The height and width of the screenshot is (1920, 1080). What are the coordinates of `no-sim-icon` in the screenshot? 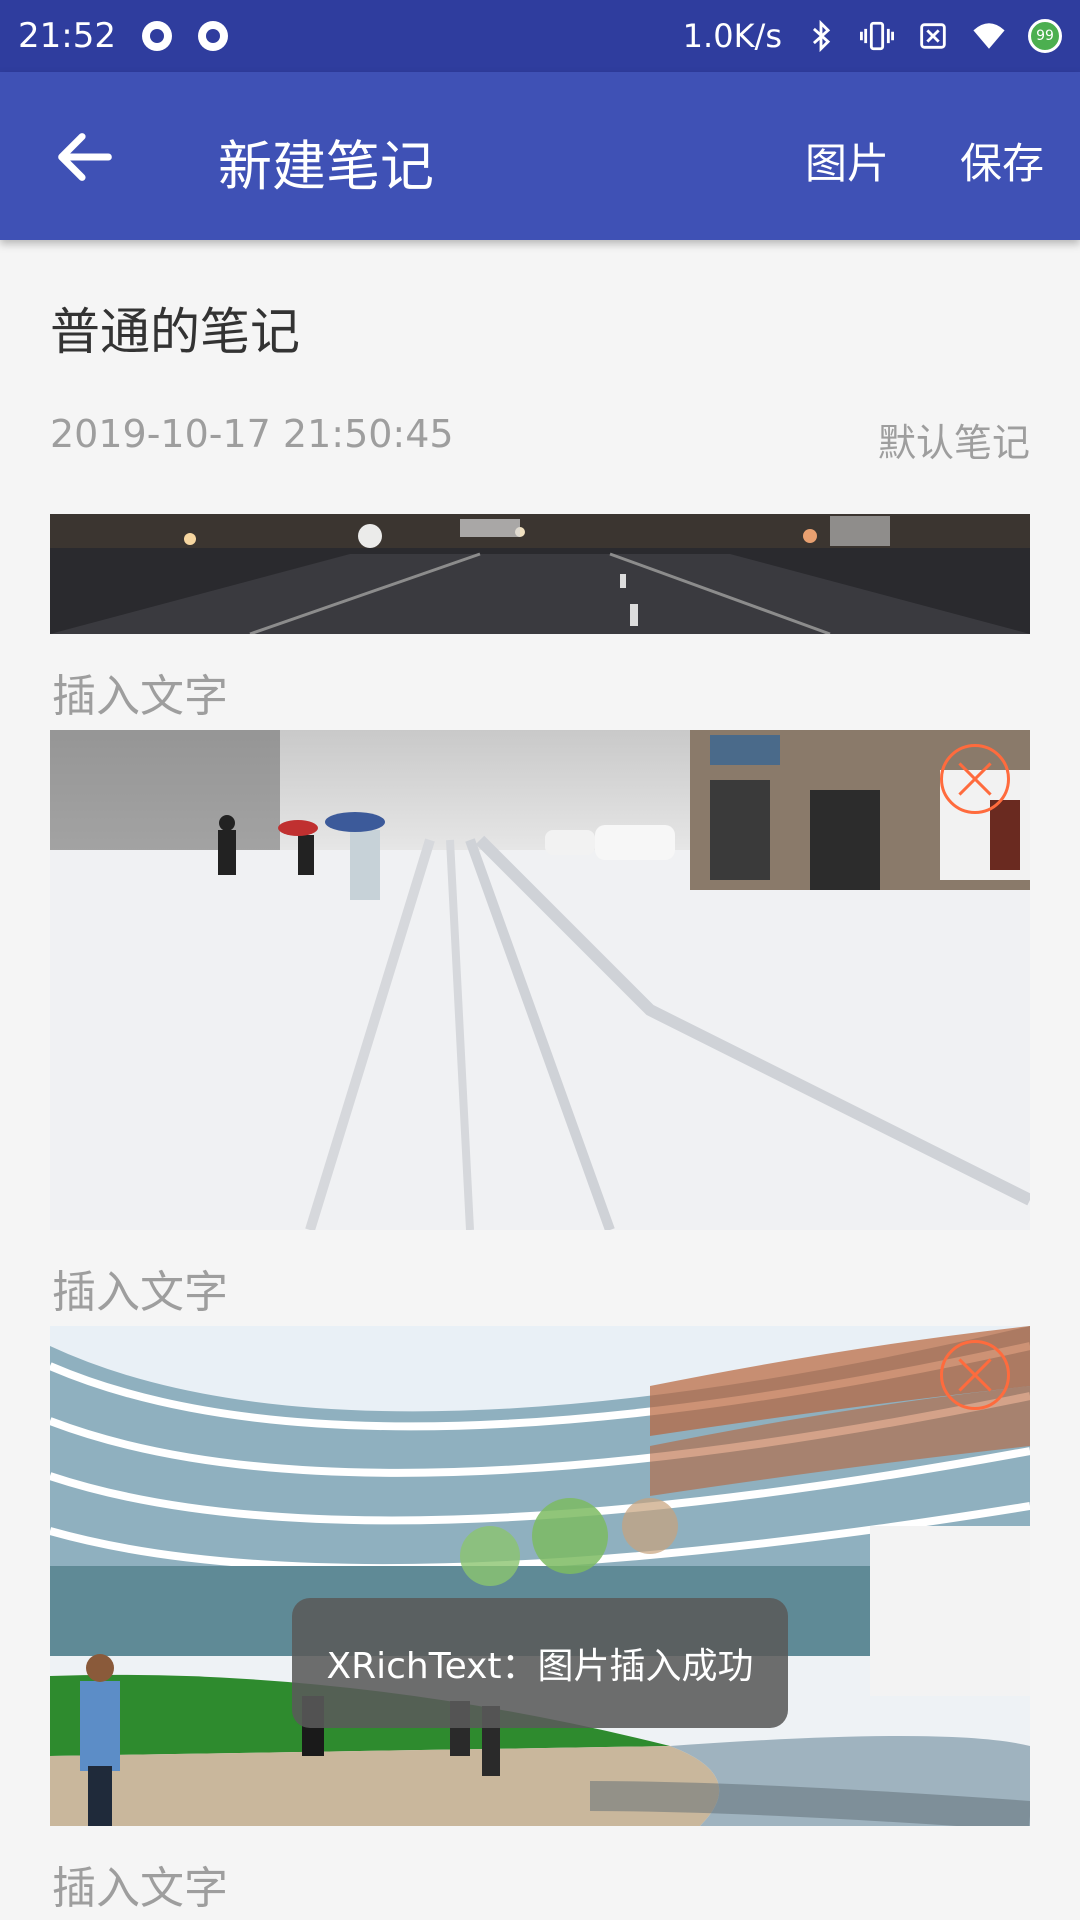 It's located at (933, 36).